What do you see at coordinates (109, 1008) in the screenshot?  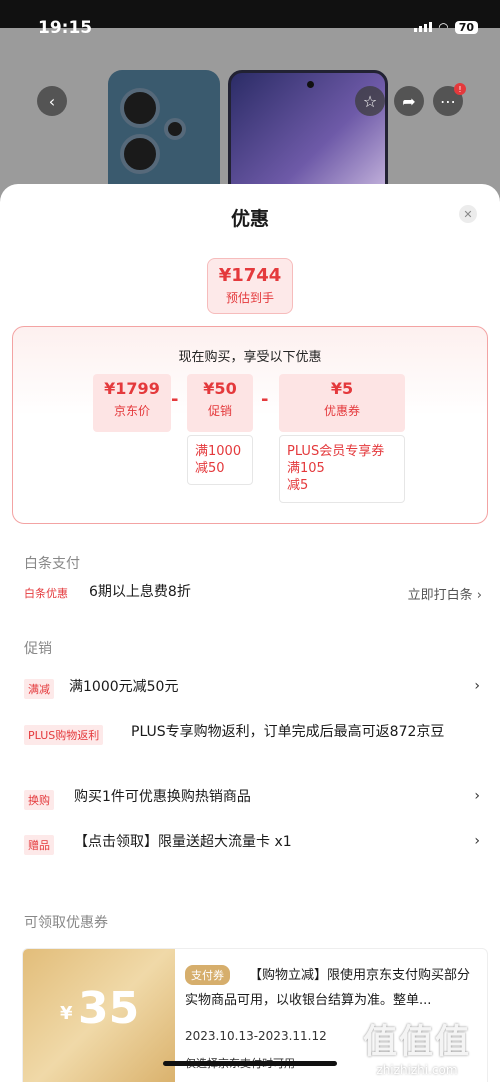 I see `coupon-amount: 35` at bounding box center [109, 1008].